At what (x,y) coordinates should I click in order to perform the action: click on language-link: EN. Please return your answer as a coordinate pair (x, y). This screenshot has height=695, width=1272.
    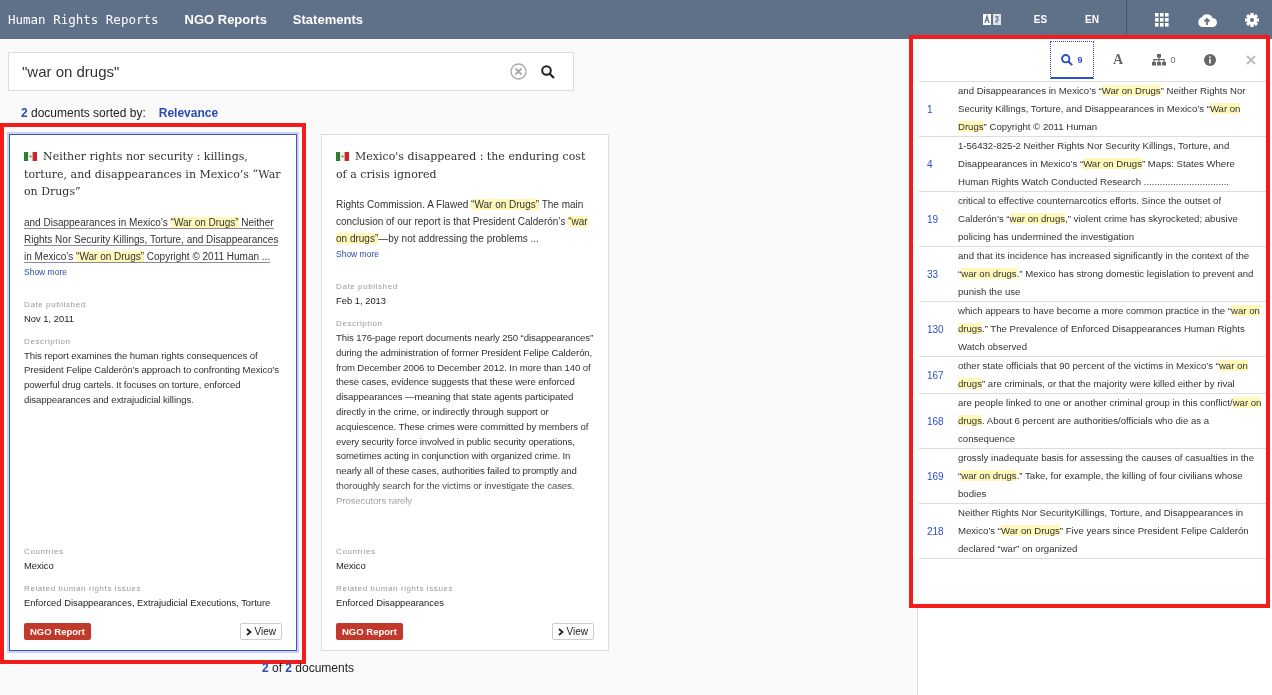
    Looking at the image, I should click on (1092, 19).